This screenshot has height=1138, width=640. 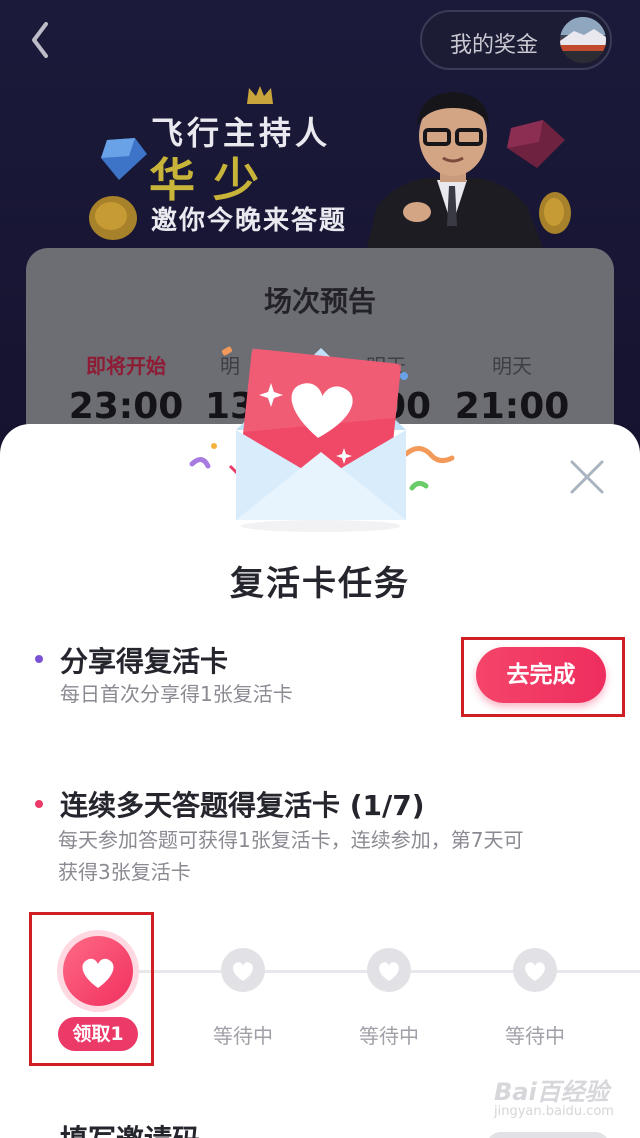 I want to click on back-button, so click(x=44, y=40).